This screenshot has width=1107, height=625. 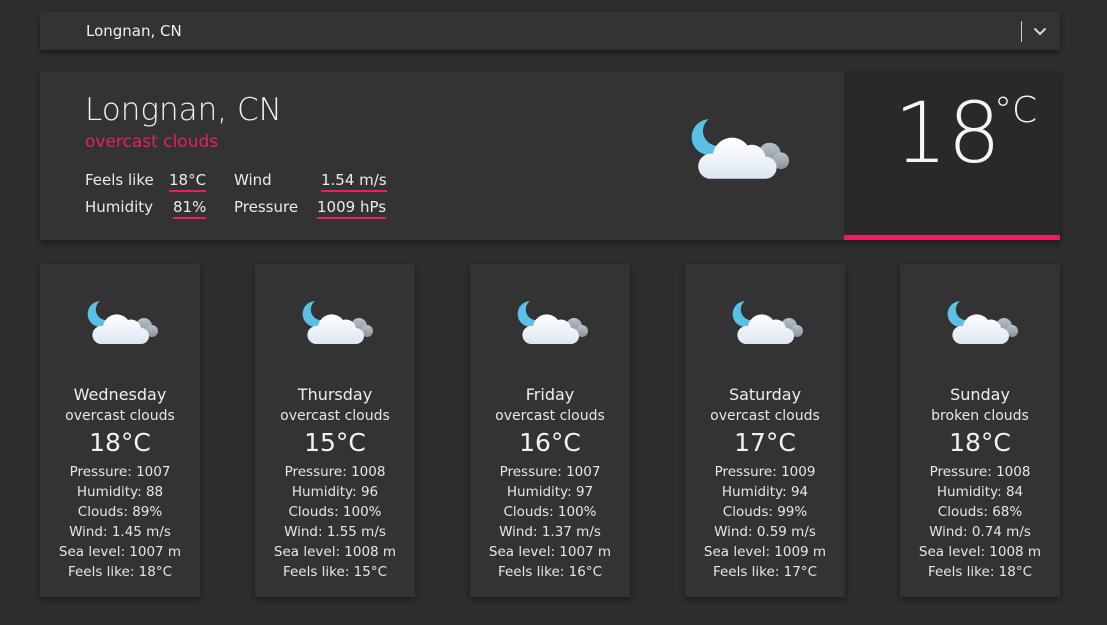 I want to click on forecast-temperature: 15°C, so click(x=335, y=442).